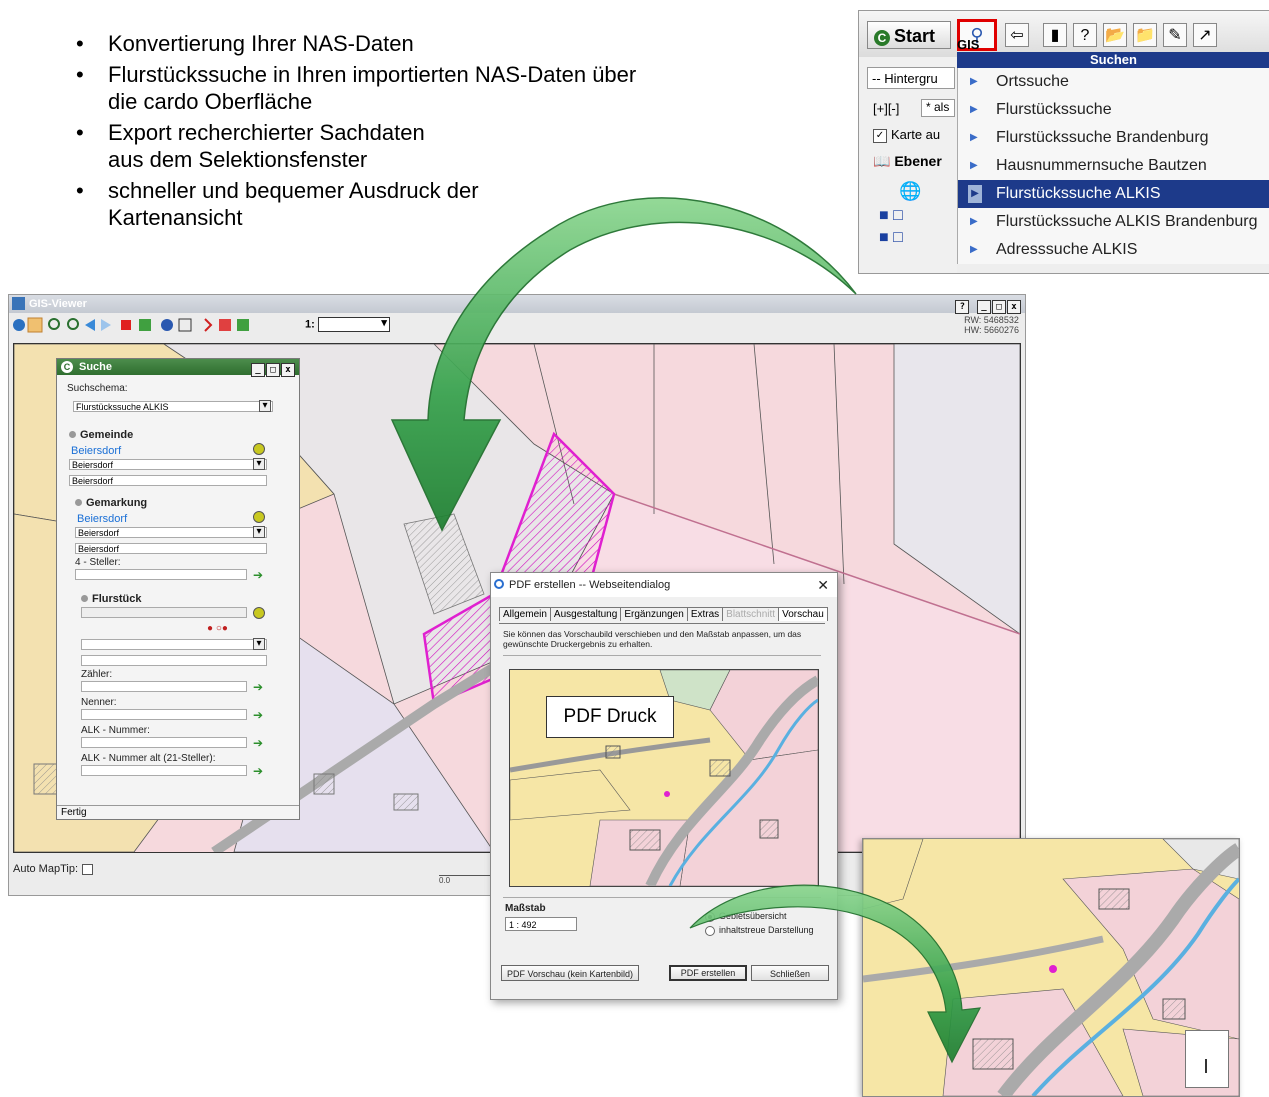  I want to click on search-status: Fertig, so click(178, 812).